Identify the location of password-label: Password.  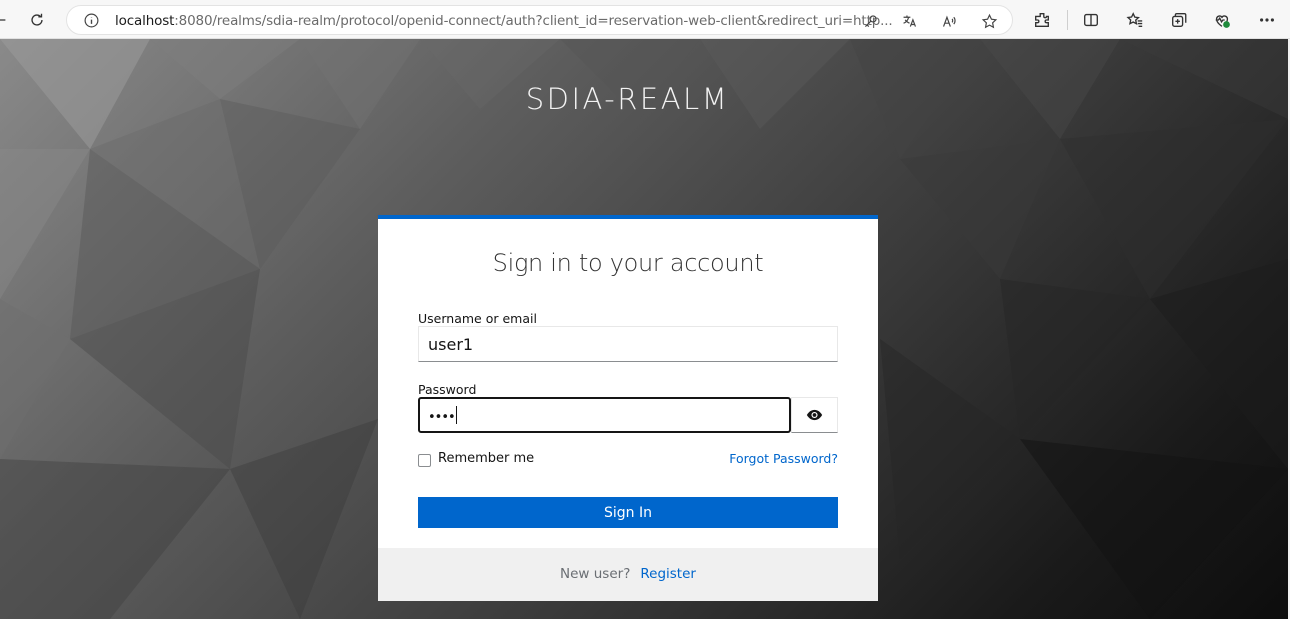
(447, 389).